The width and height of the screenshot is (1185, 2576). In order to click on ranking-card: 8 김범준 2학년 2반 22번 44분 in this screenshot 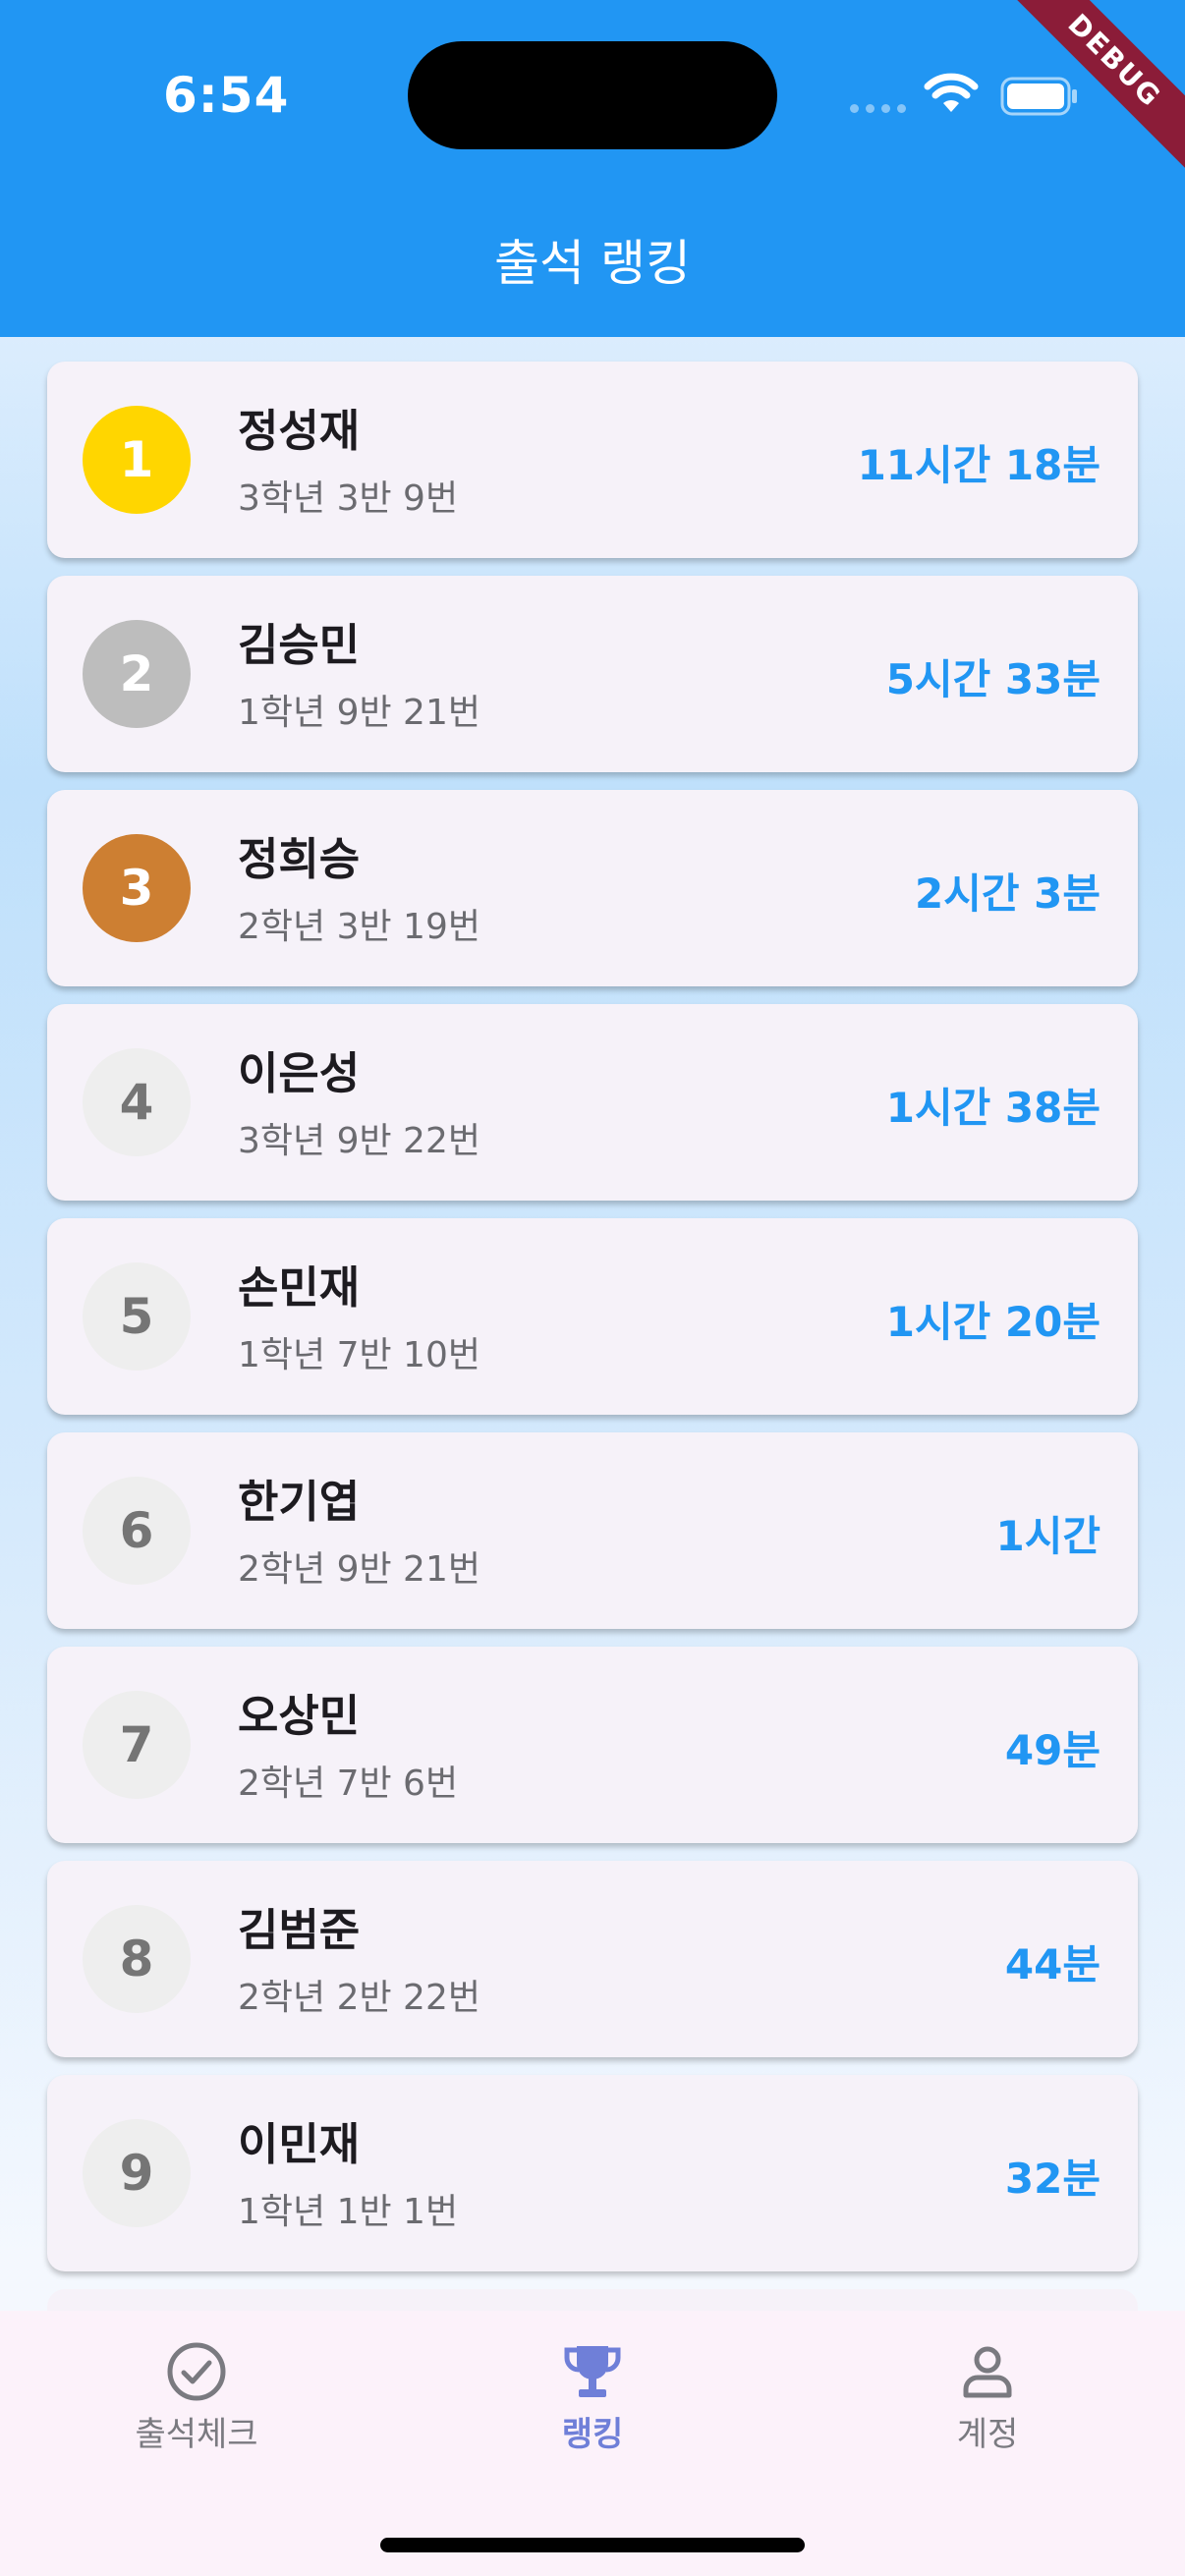, I will do `click(592, 1959)`.